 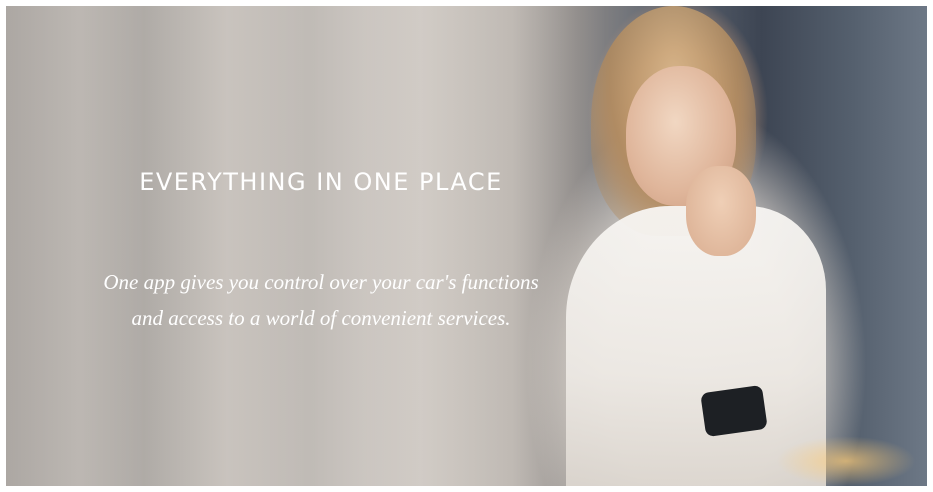 What do you see at coordinates (846, 461) in the screenshot?
I see `lamp-glow` at bounding box center [846, 461].